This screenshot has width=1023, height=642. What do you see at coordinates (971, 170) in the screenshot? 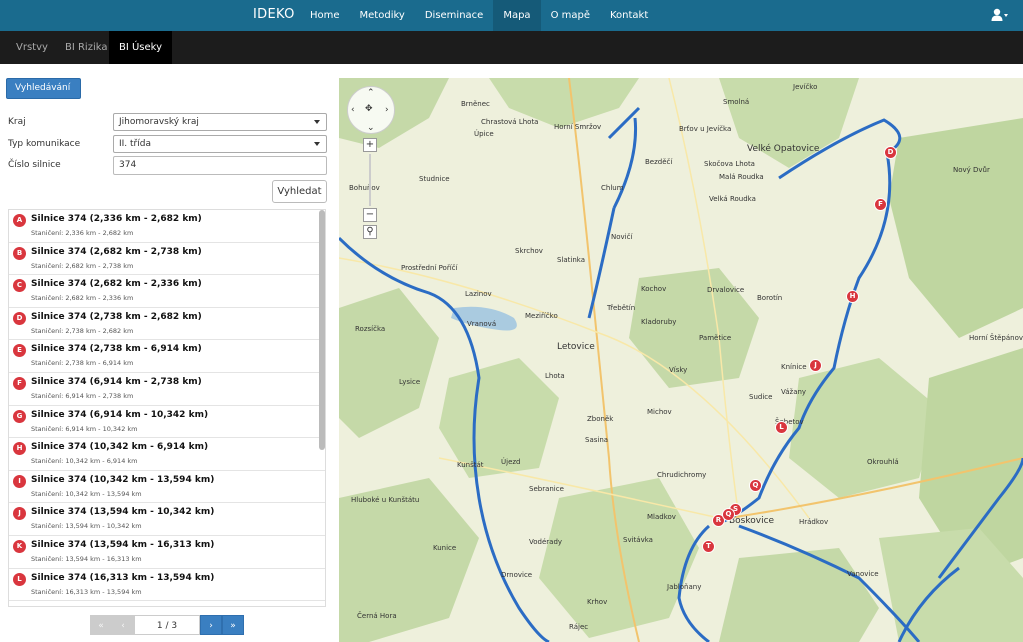
I see `place-label: Nový Dvůr` at bounding box center [971, 170].